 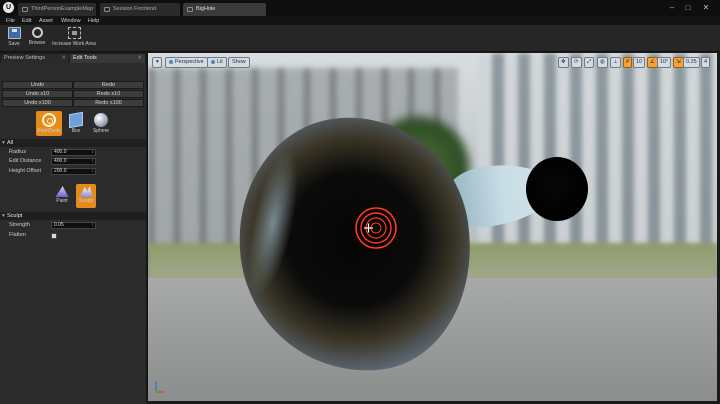 I want to click on rotate-icon: ⟳, so click(x=576, y=62).